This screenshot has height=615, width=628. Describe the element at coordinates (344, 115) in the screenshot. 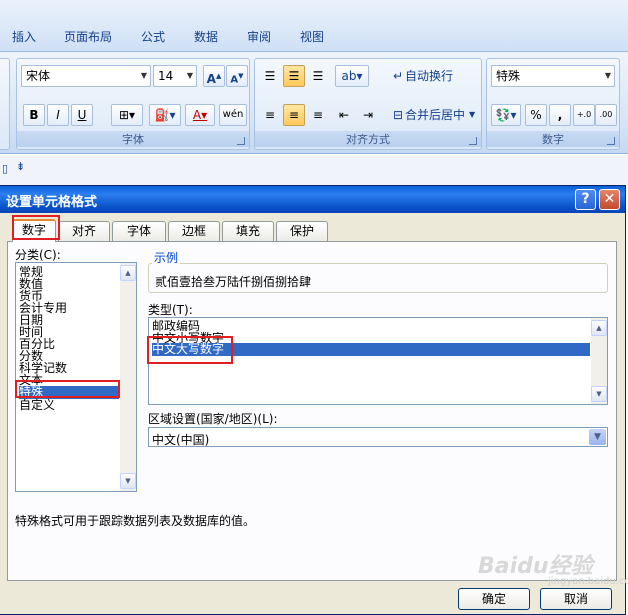

I see `decrease-indent-icon: ⇤` at that location.